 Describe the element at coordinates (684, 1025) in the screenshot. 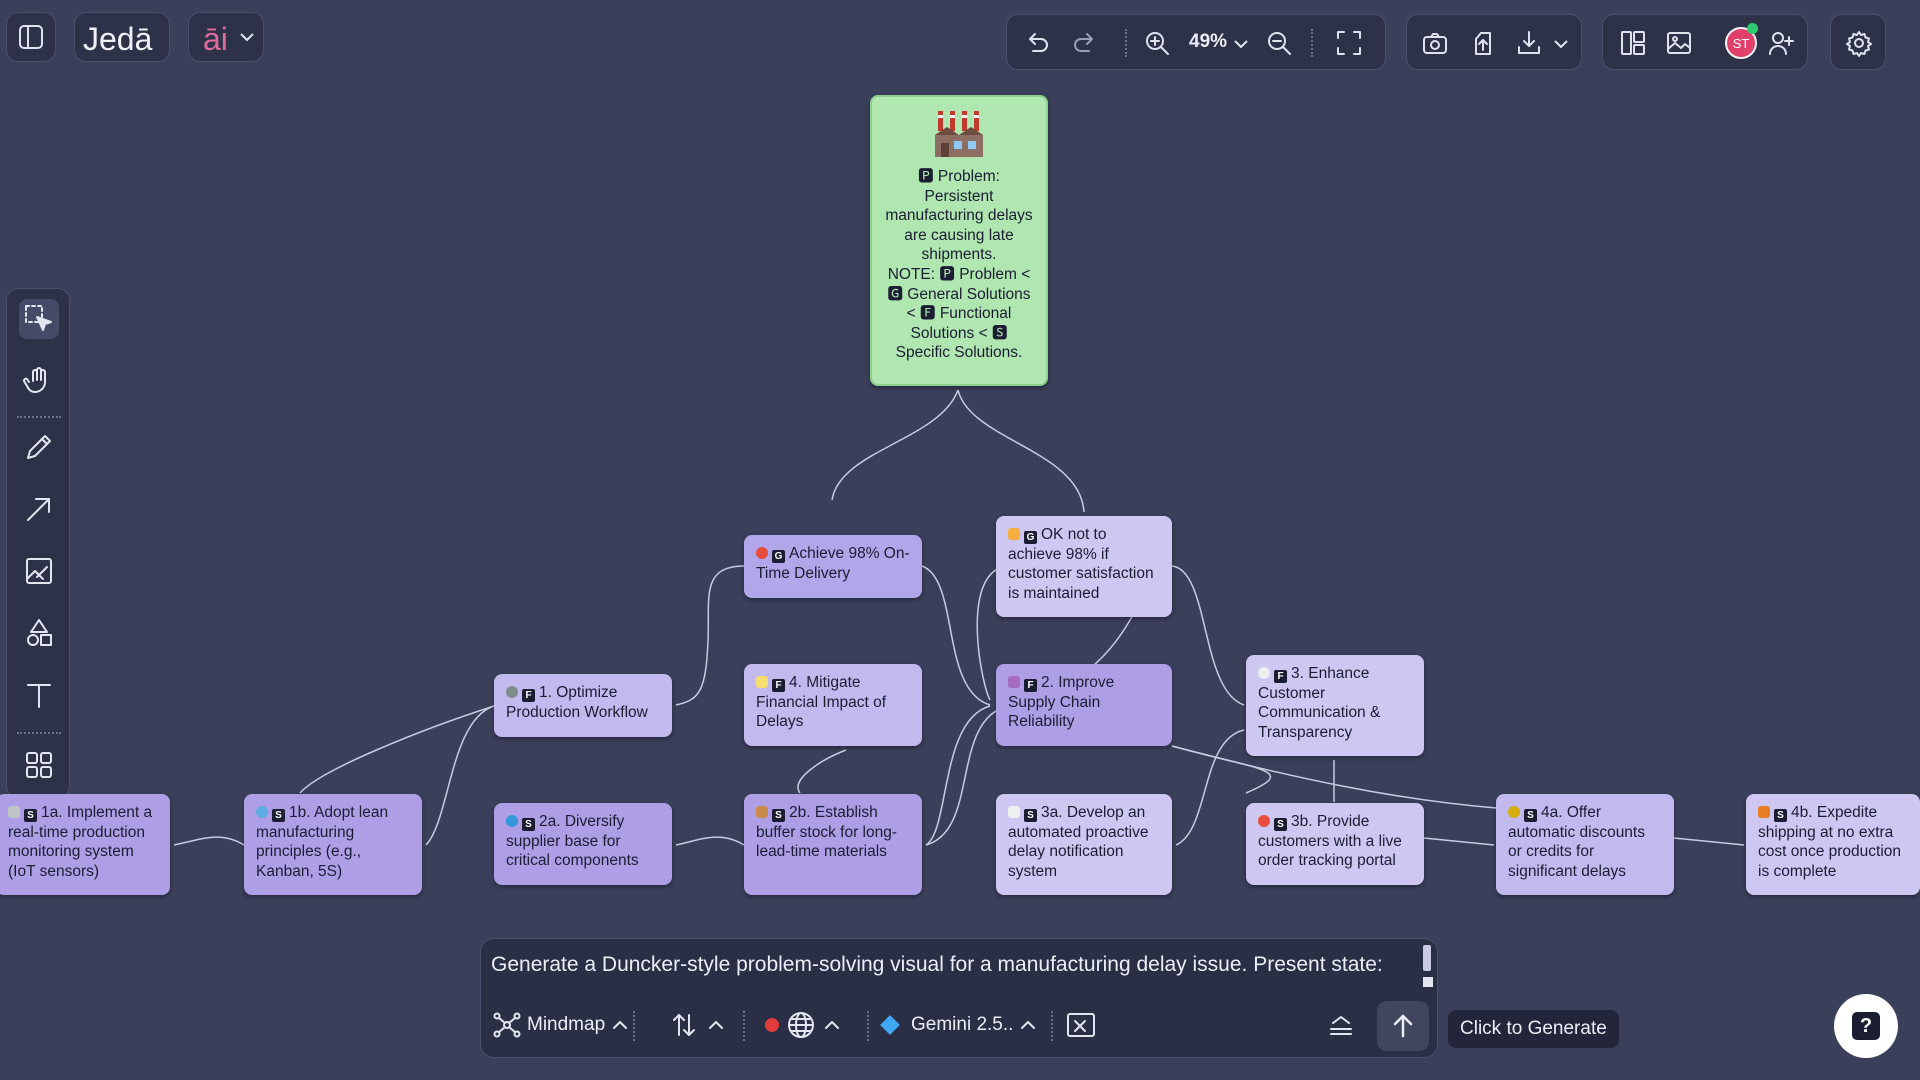

I see `sort-arrows-icon` at that location.